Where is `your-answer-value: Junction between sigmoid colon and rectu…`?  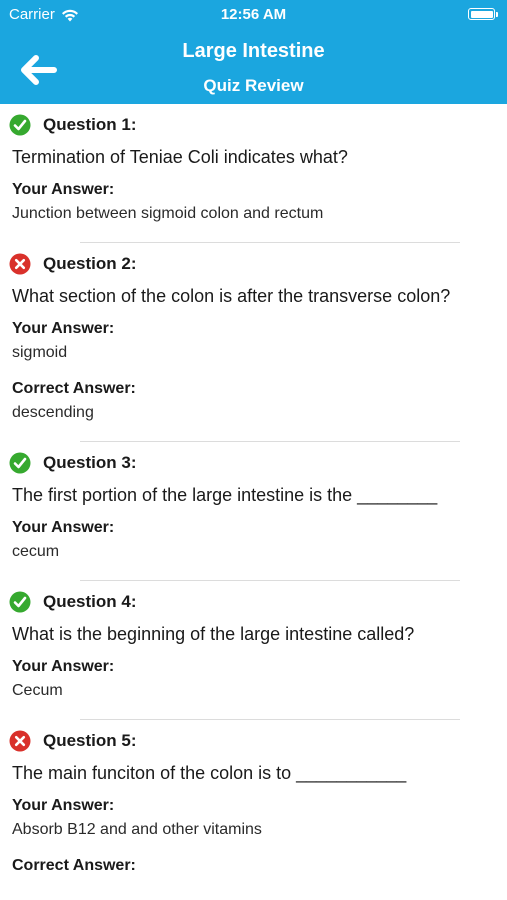 your-answer-value: Junction between sigmoid colon and rectu… is located at coordinates (168, 213).